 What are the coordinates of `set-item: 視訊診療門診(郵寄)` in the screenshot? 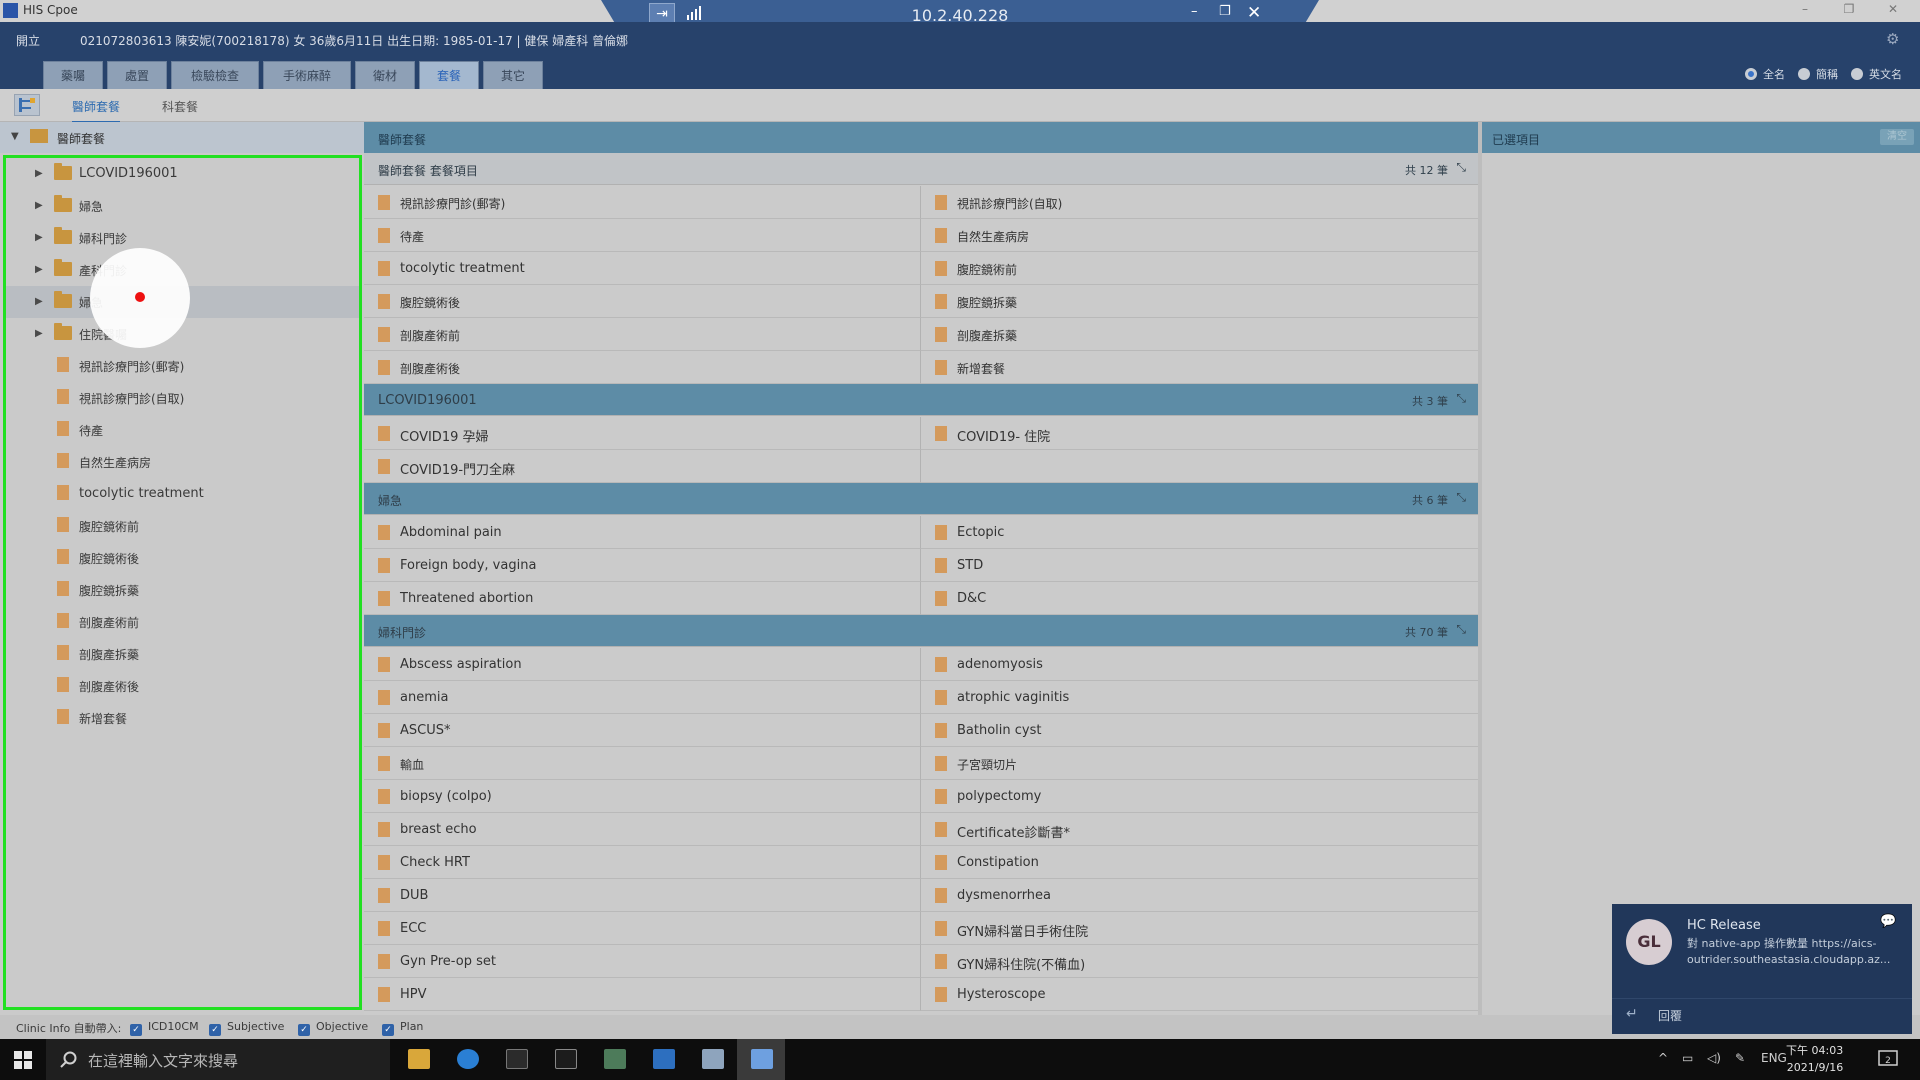 It's located at (642, 202).